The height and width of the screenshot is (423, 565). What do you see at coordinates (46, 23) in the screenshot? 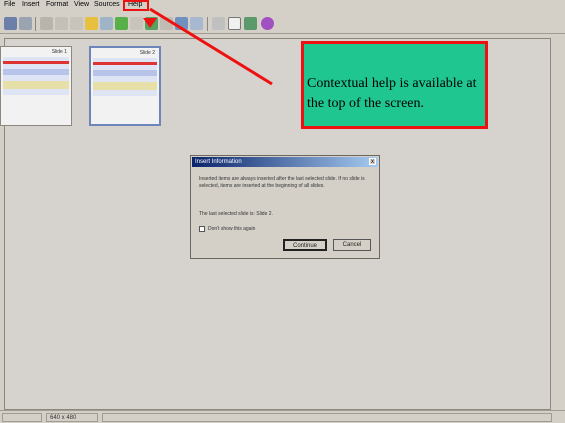
I see `cut-icon` at bounding box center [46, 23].